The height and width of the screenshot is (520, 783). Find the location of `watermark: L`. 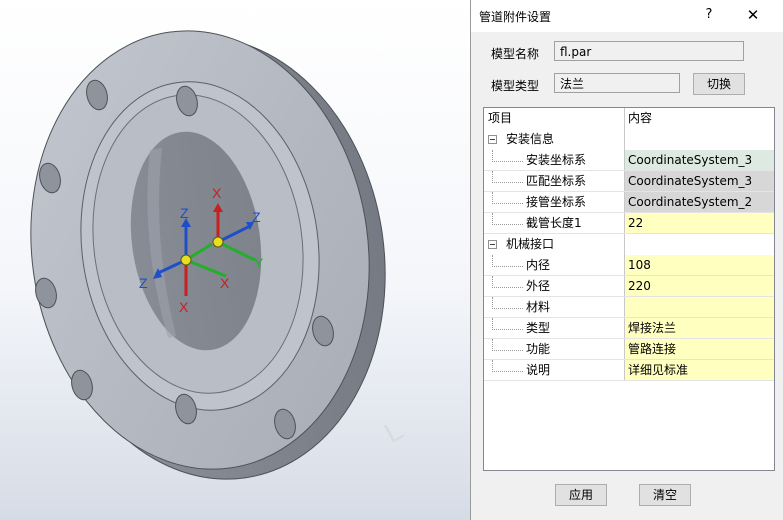

watermark: L is located at coordinates (393, 431).